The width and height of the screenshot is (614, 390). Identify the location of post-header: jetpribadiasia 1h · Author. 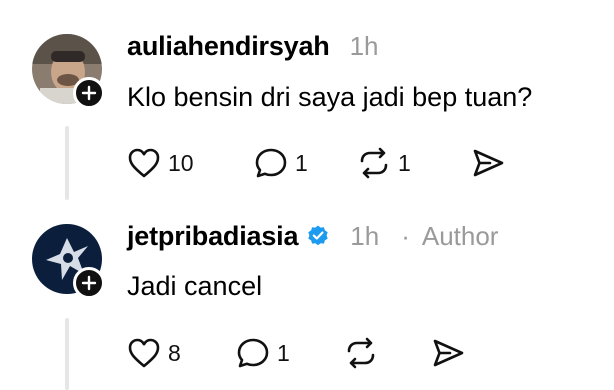
(312, 236).